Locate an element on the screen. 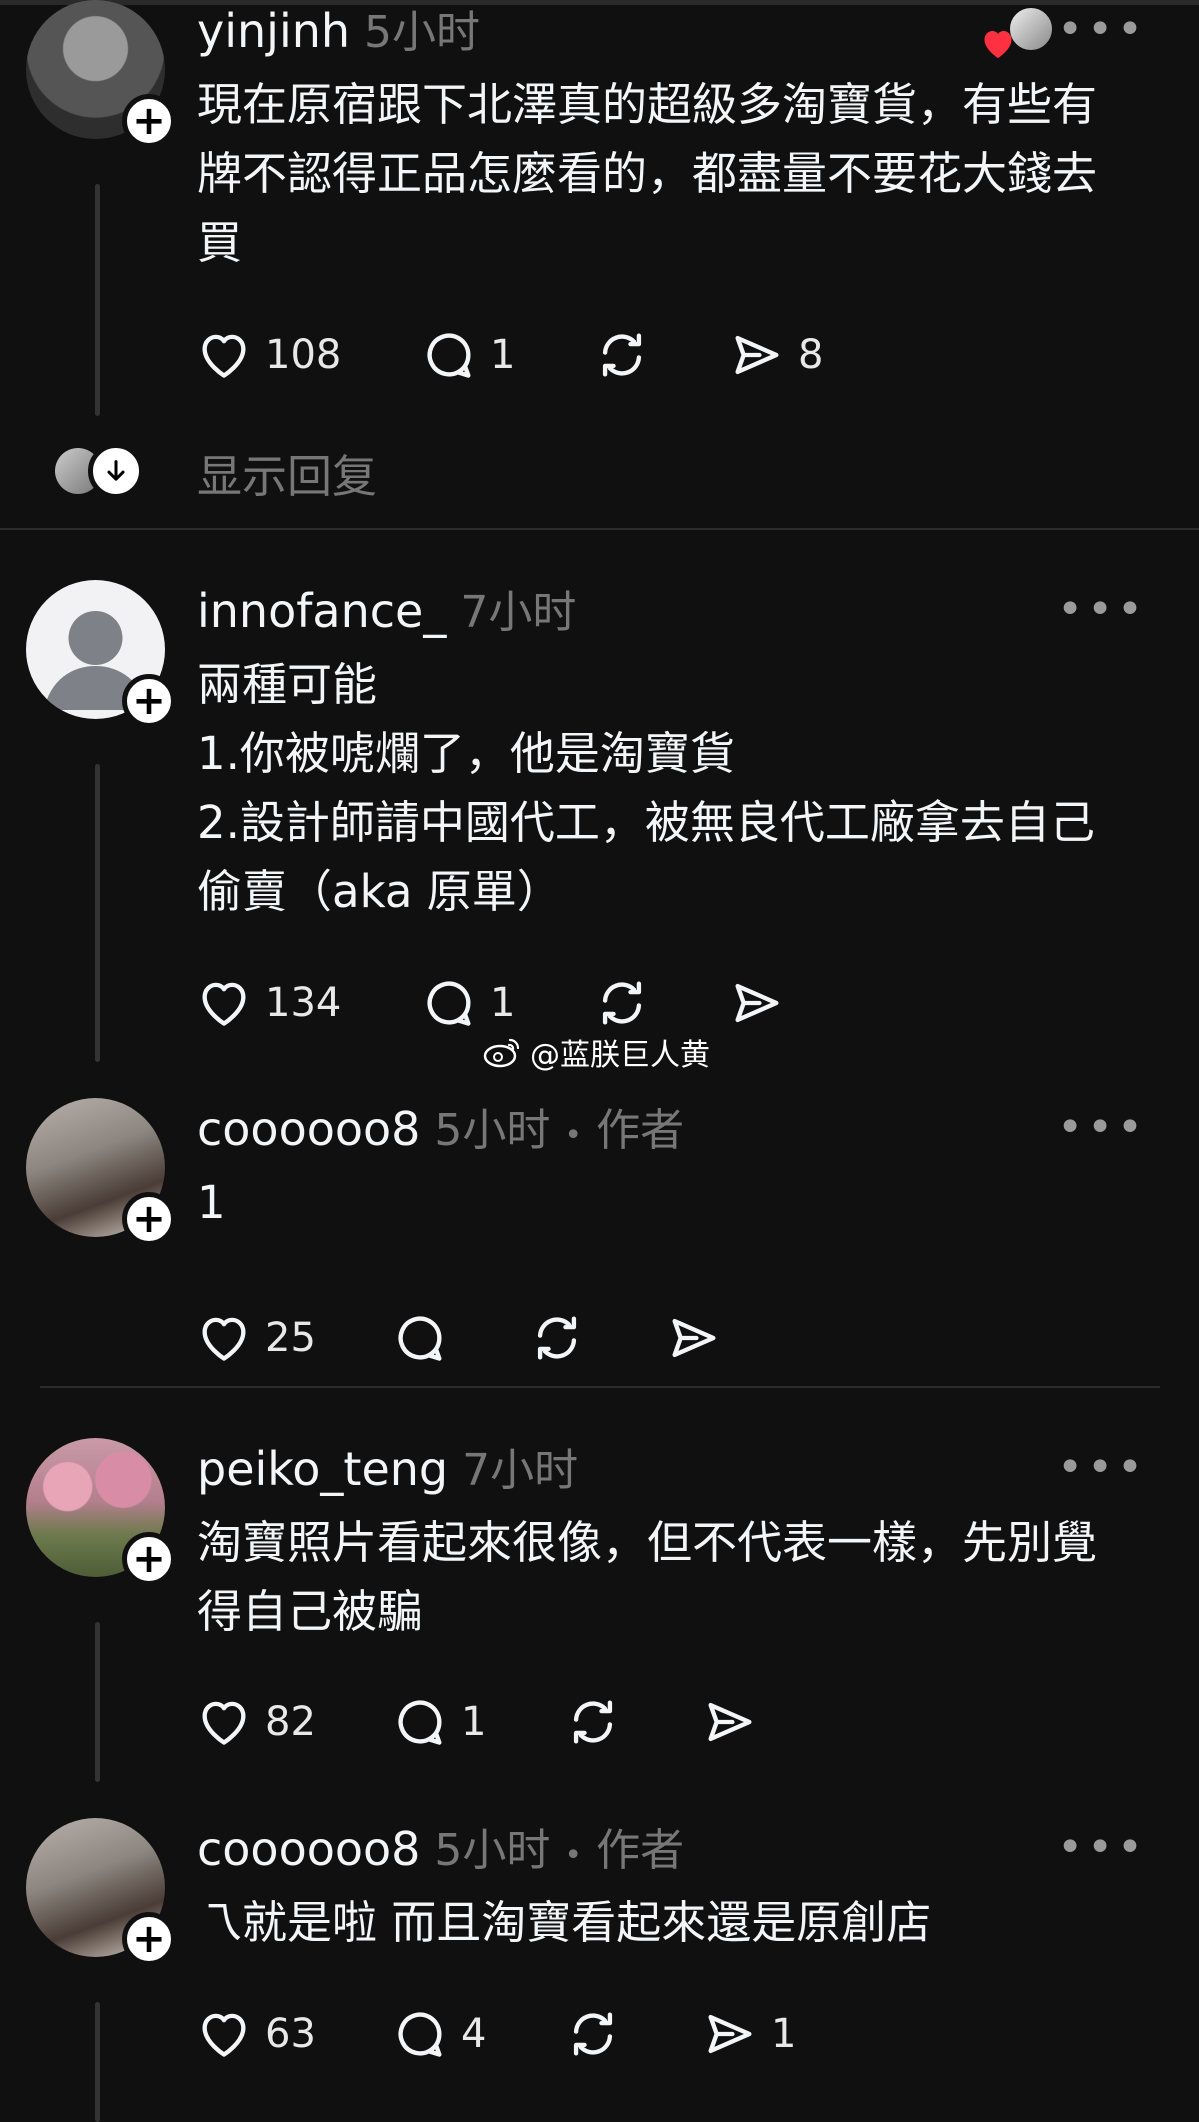 The height and width of the screenshot is (2122, 1199). watermark: @蓝朕巨人黄 is located at coordinates (596, 1052).